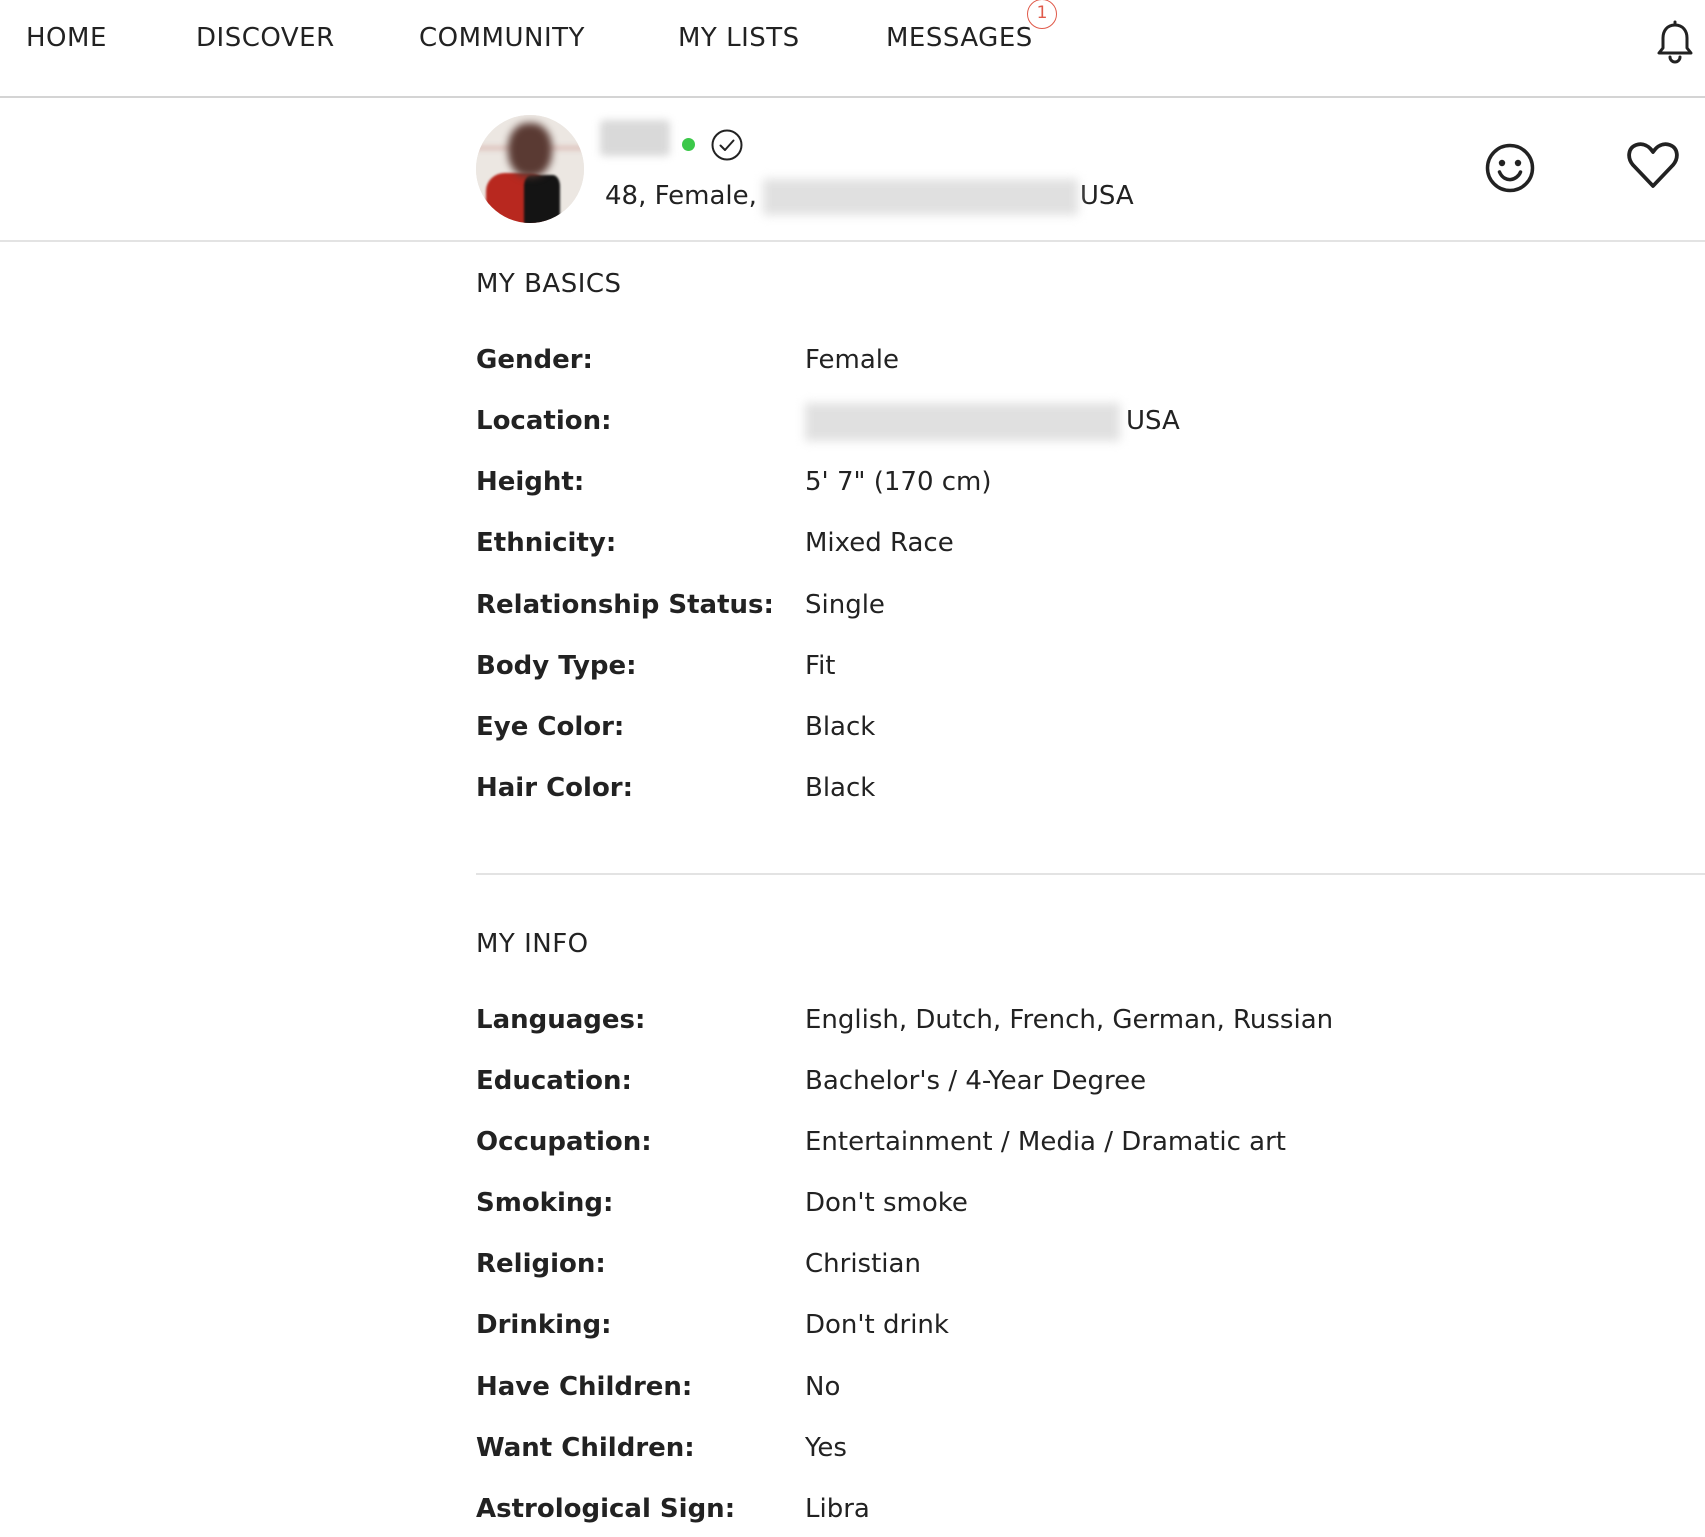  Describe the element at coordinates (1653, 166) in the screenshot. I see `heart-icon` at that location.